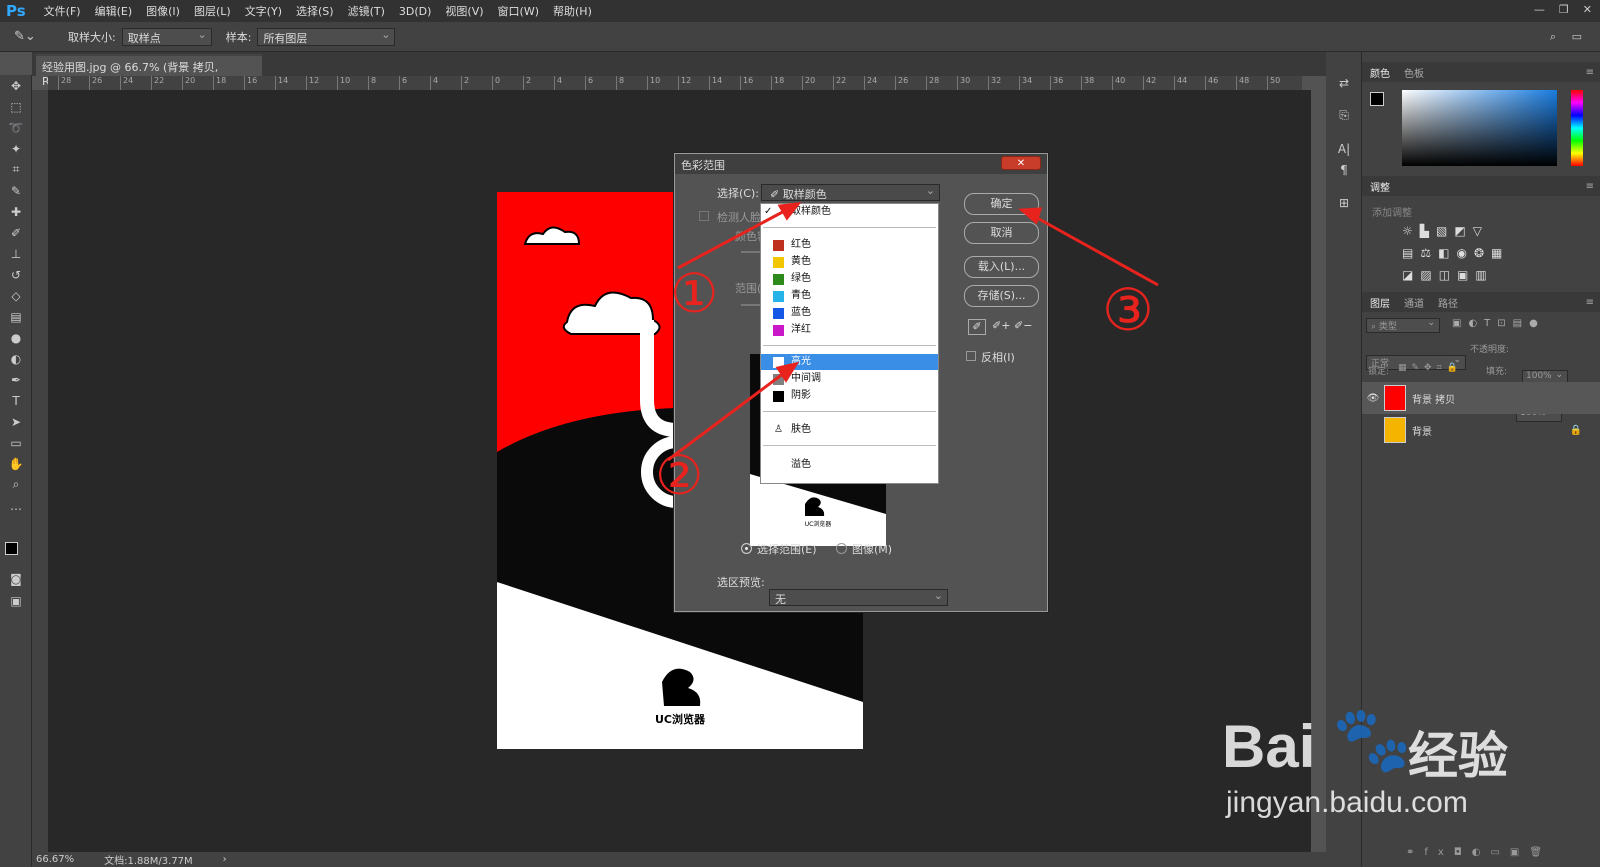 Image resolution: width=1600 pixels, height=867 pixels. Describe the element at coordinates (1269, 746) in the screenshot. I see `watermark-brand: Bai` at that location.